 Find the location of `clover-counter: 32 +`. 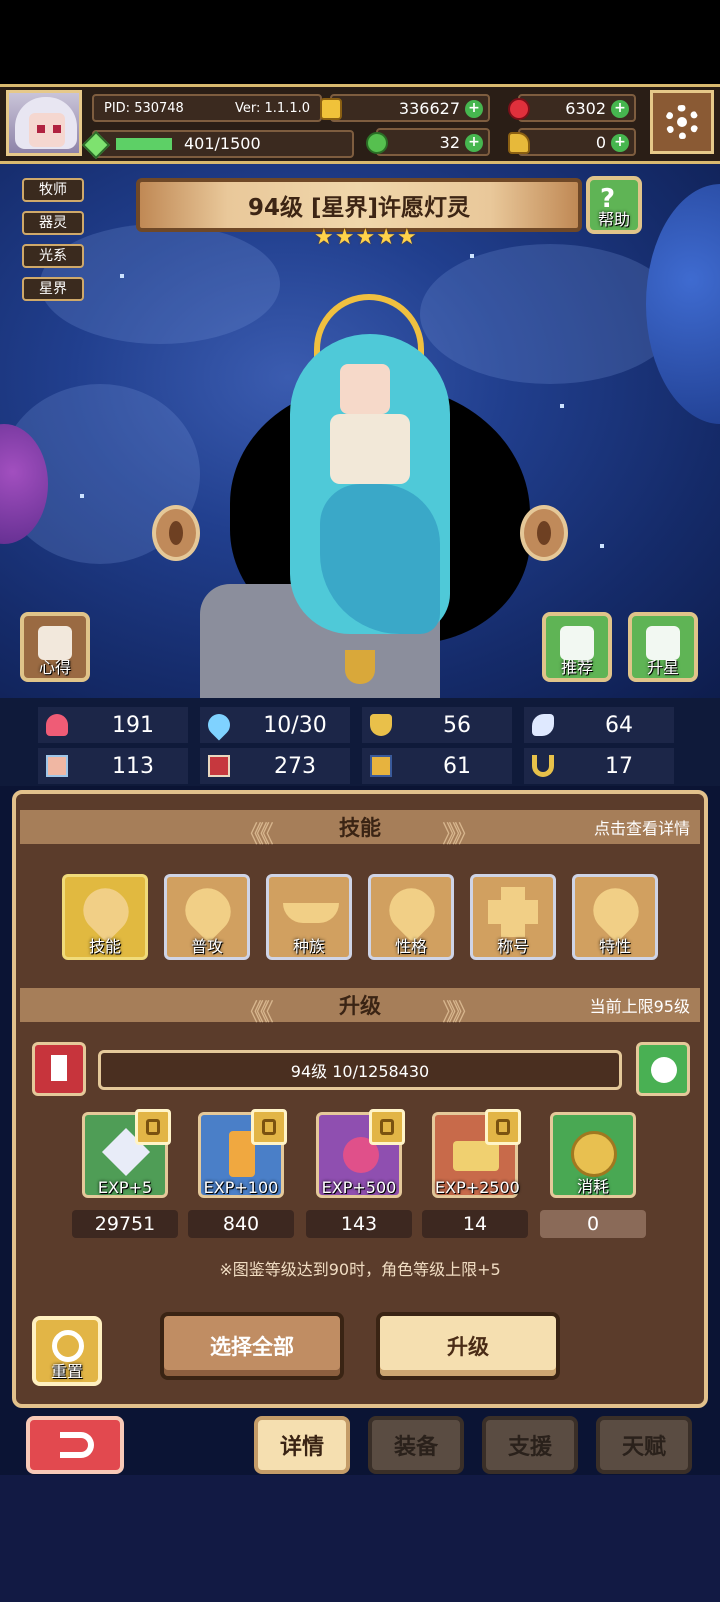

clover-counter: 32 + is located at coordinates (428, 142).